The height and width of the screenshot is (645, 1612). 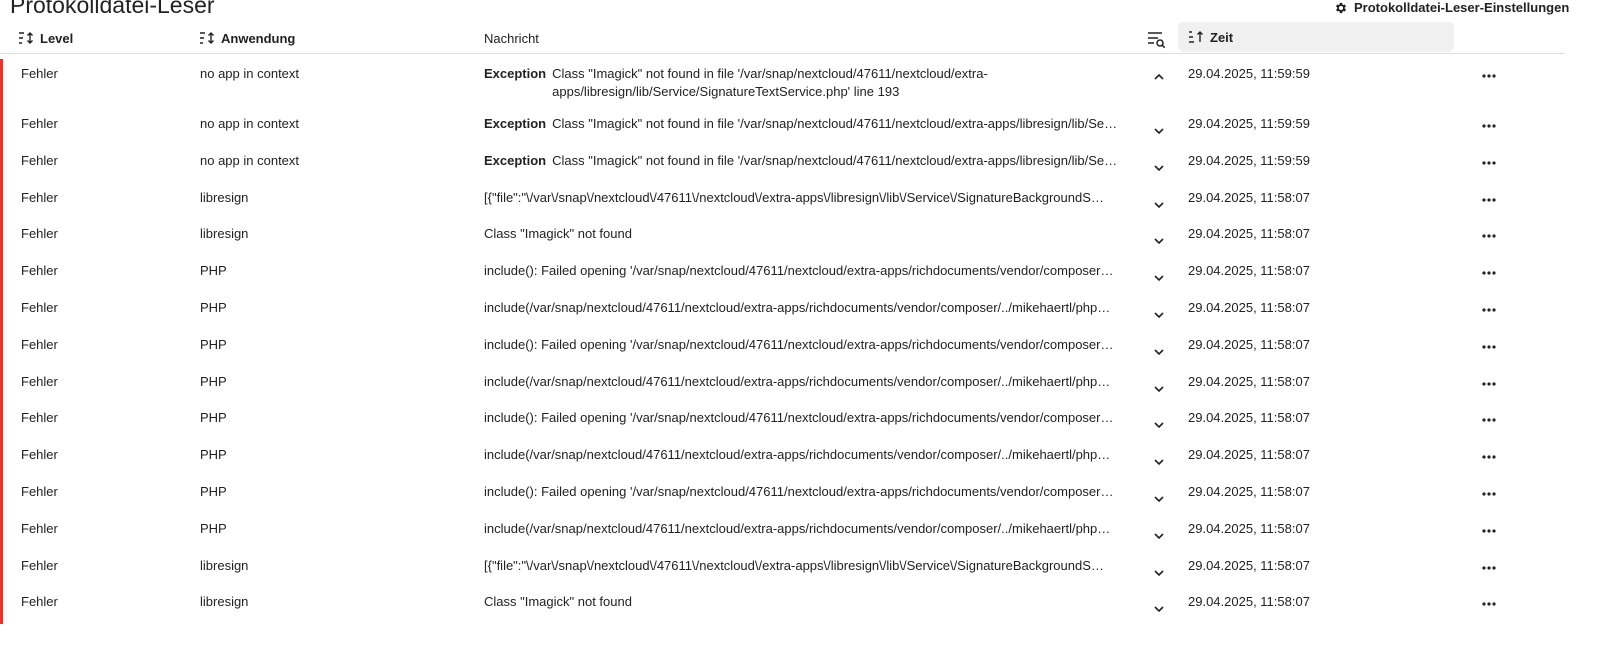 I want to click on settings-button: Protokolldatei-Leser-Einstellungen, so click(x=1451, y=7).